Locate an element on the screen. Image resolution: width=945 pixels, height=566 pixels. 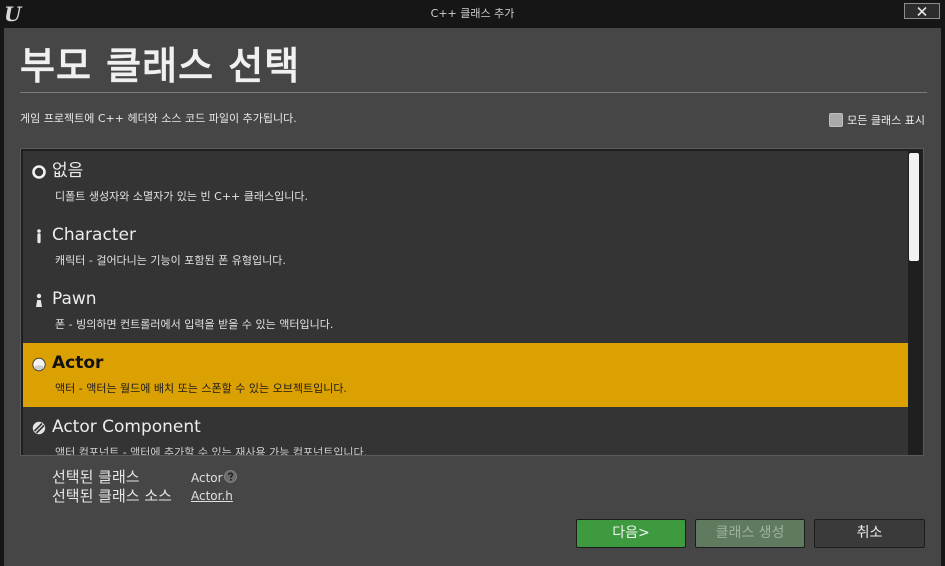
class-item-name: Character is located at coordinates (94, 235).